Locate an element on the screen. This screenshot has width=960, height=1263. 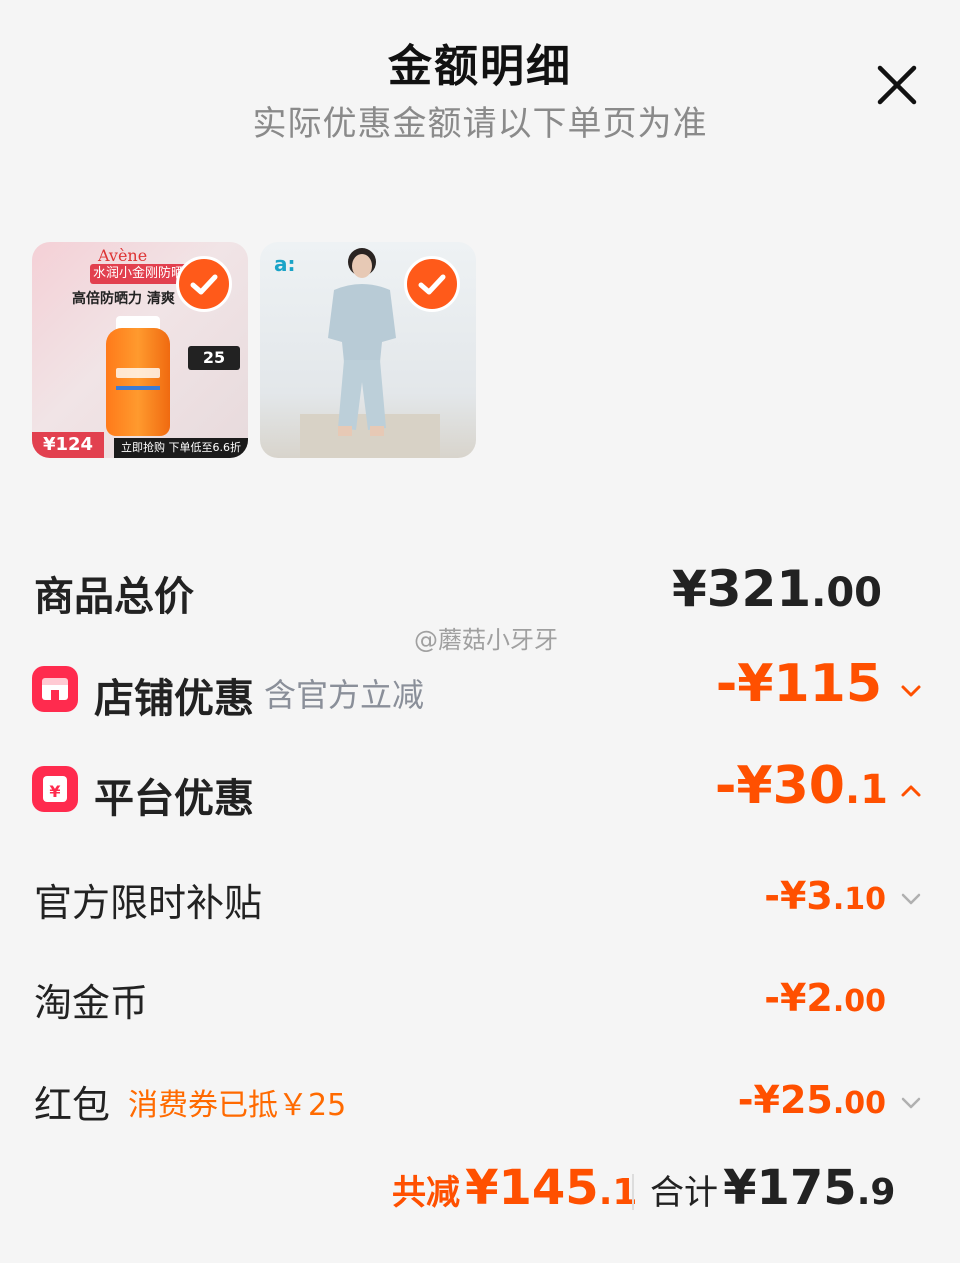
platform-discount-badge: ¥ is located at coordinates (55, 789).